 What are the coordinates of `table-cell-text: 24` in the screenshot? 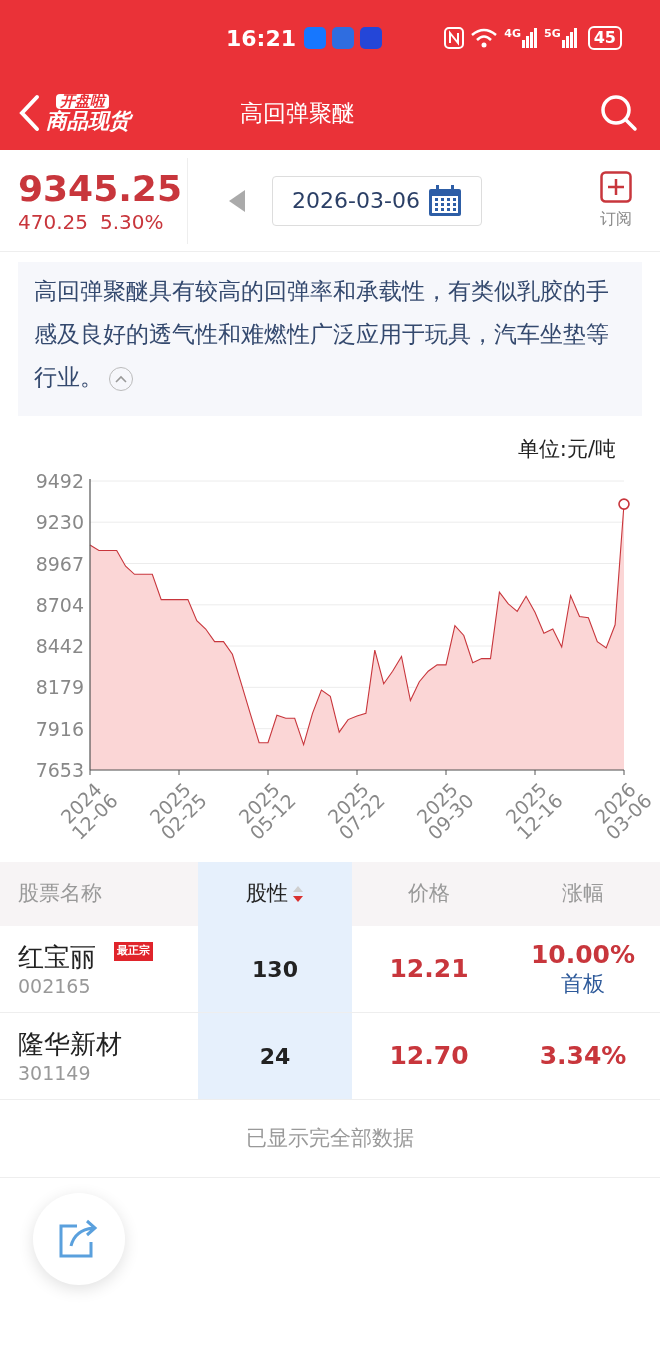 It's located at (275, 1056).